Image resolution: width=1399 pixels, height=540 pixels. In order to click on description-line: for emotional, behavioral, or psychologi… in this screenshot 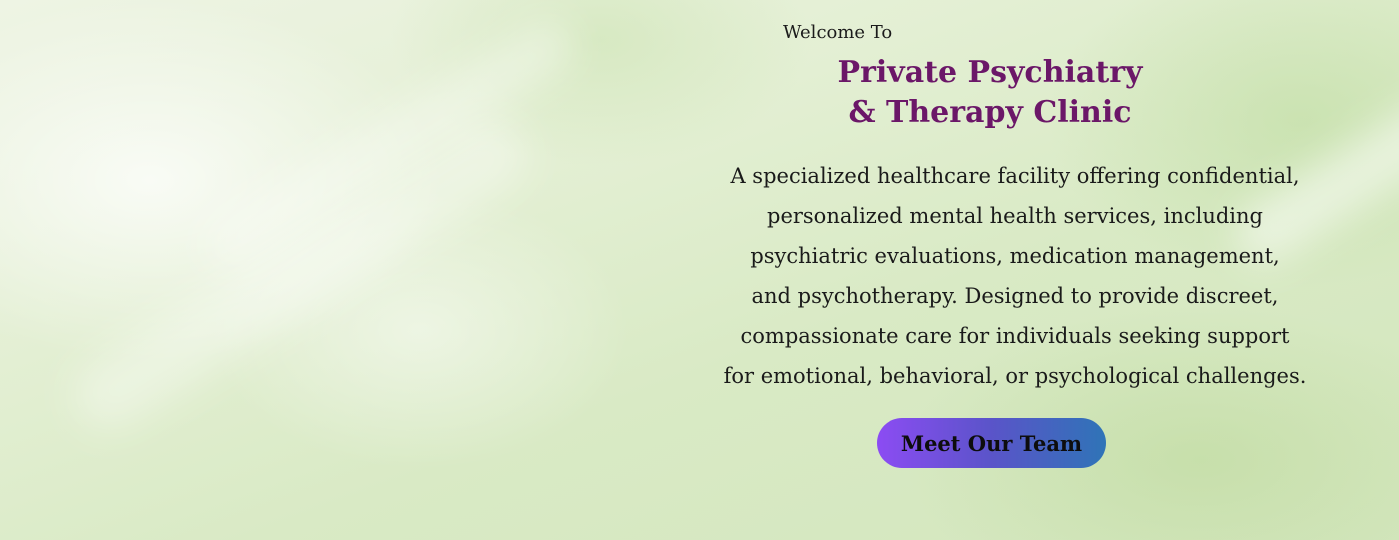, I will do `click(1015, 376)`.